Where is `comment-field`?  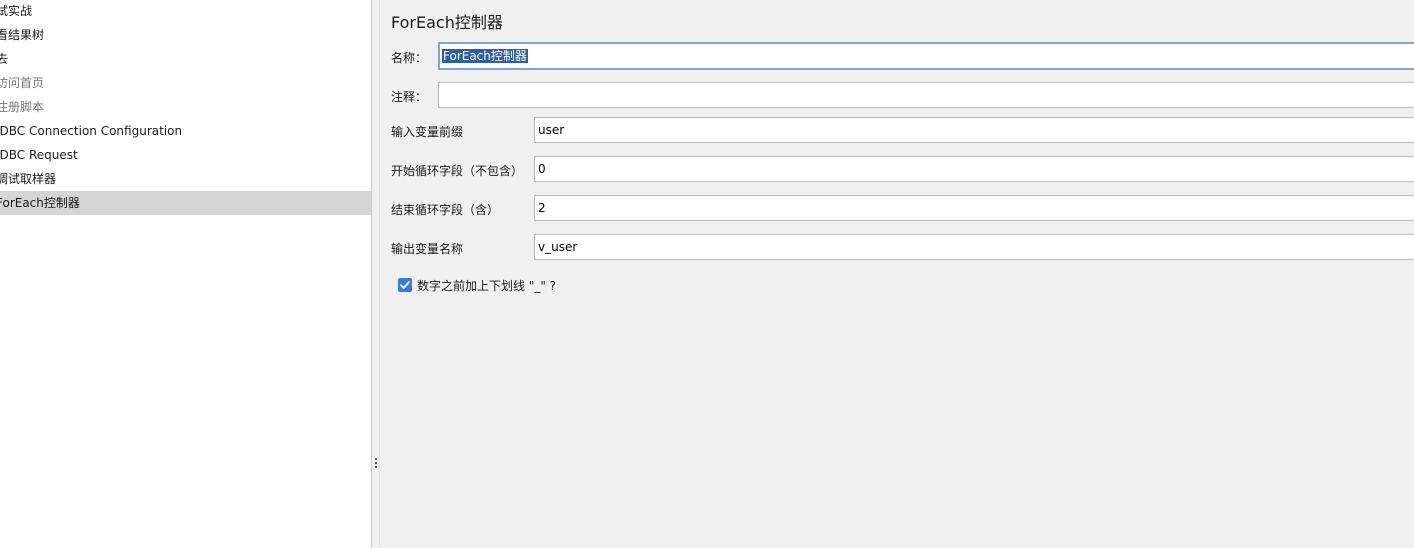 comment-field is located at coordinates (926, 95).